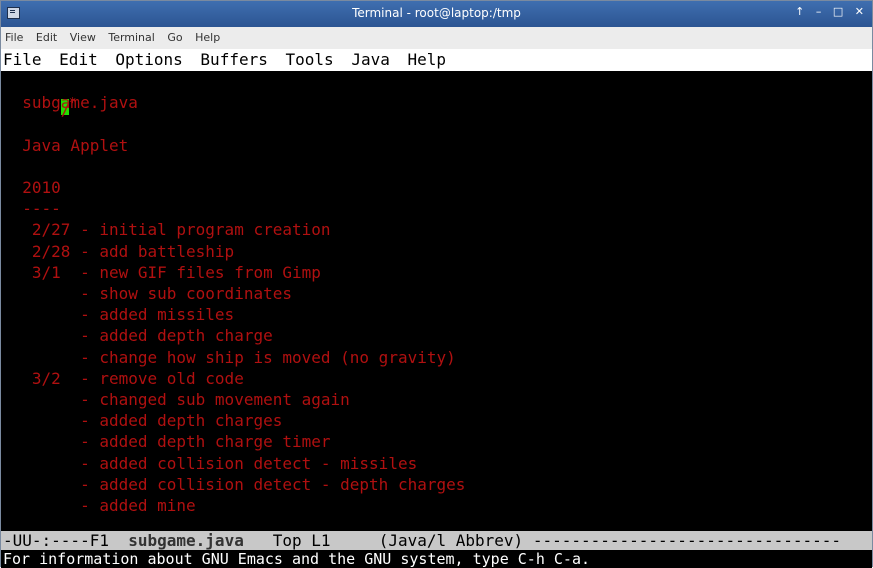 This screenshot has height=568, width=873. I want to click on buffer-line: - change how ship is moved (no gravity), so click(229, 357).